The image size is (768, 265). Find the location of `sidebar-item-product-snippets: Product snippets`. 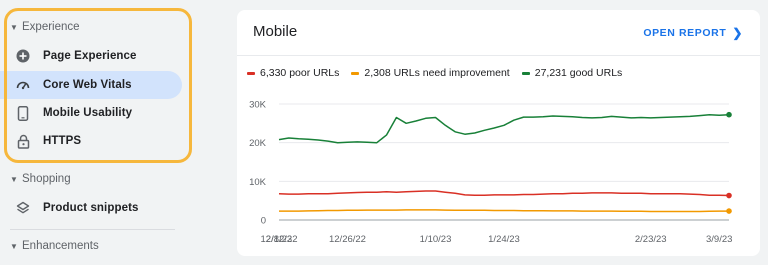

sidebar-item-product-snippets: Product snippets is located at coordinates (91, 208).